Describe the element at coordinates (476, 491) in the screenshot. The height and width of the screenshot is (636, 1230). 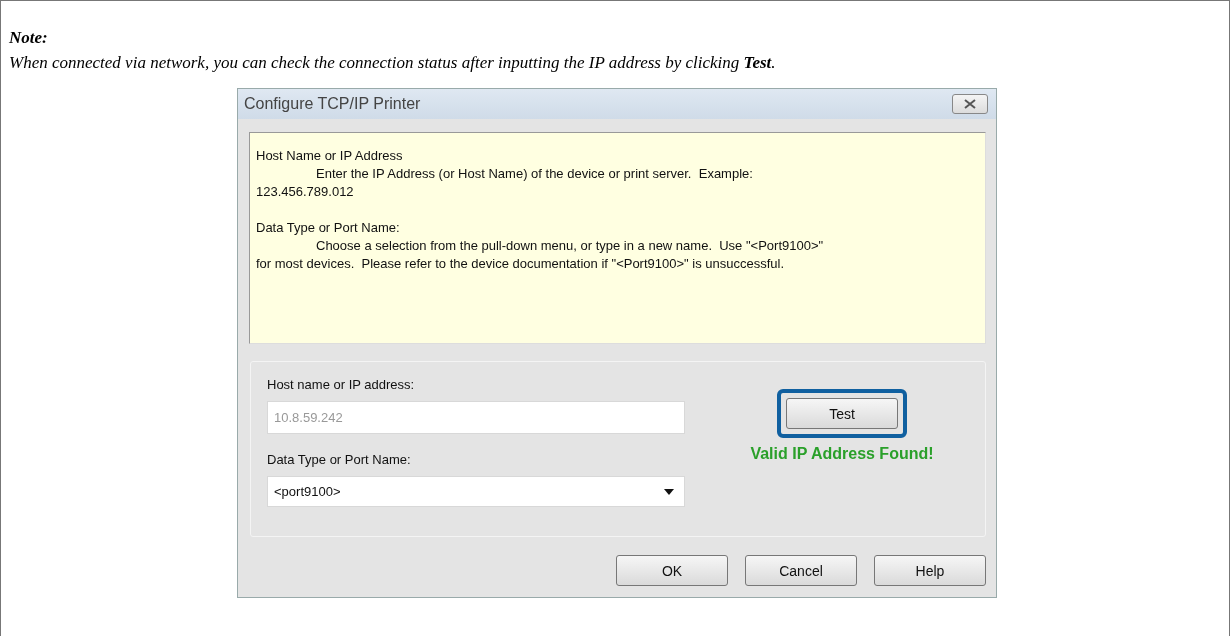
I see `port-dropdown: <port9100>` at that location.